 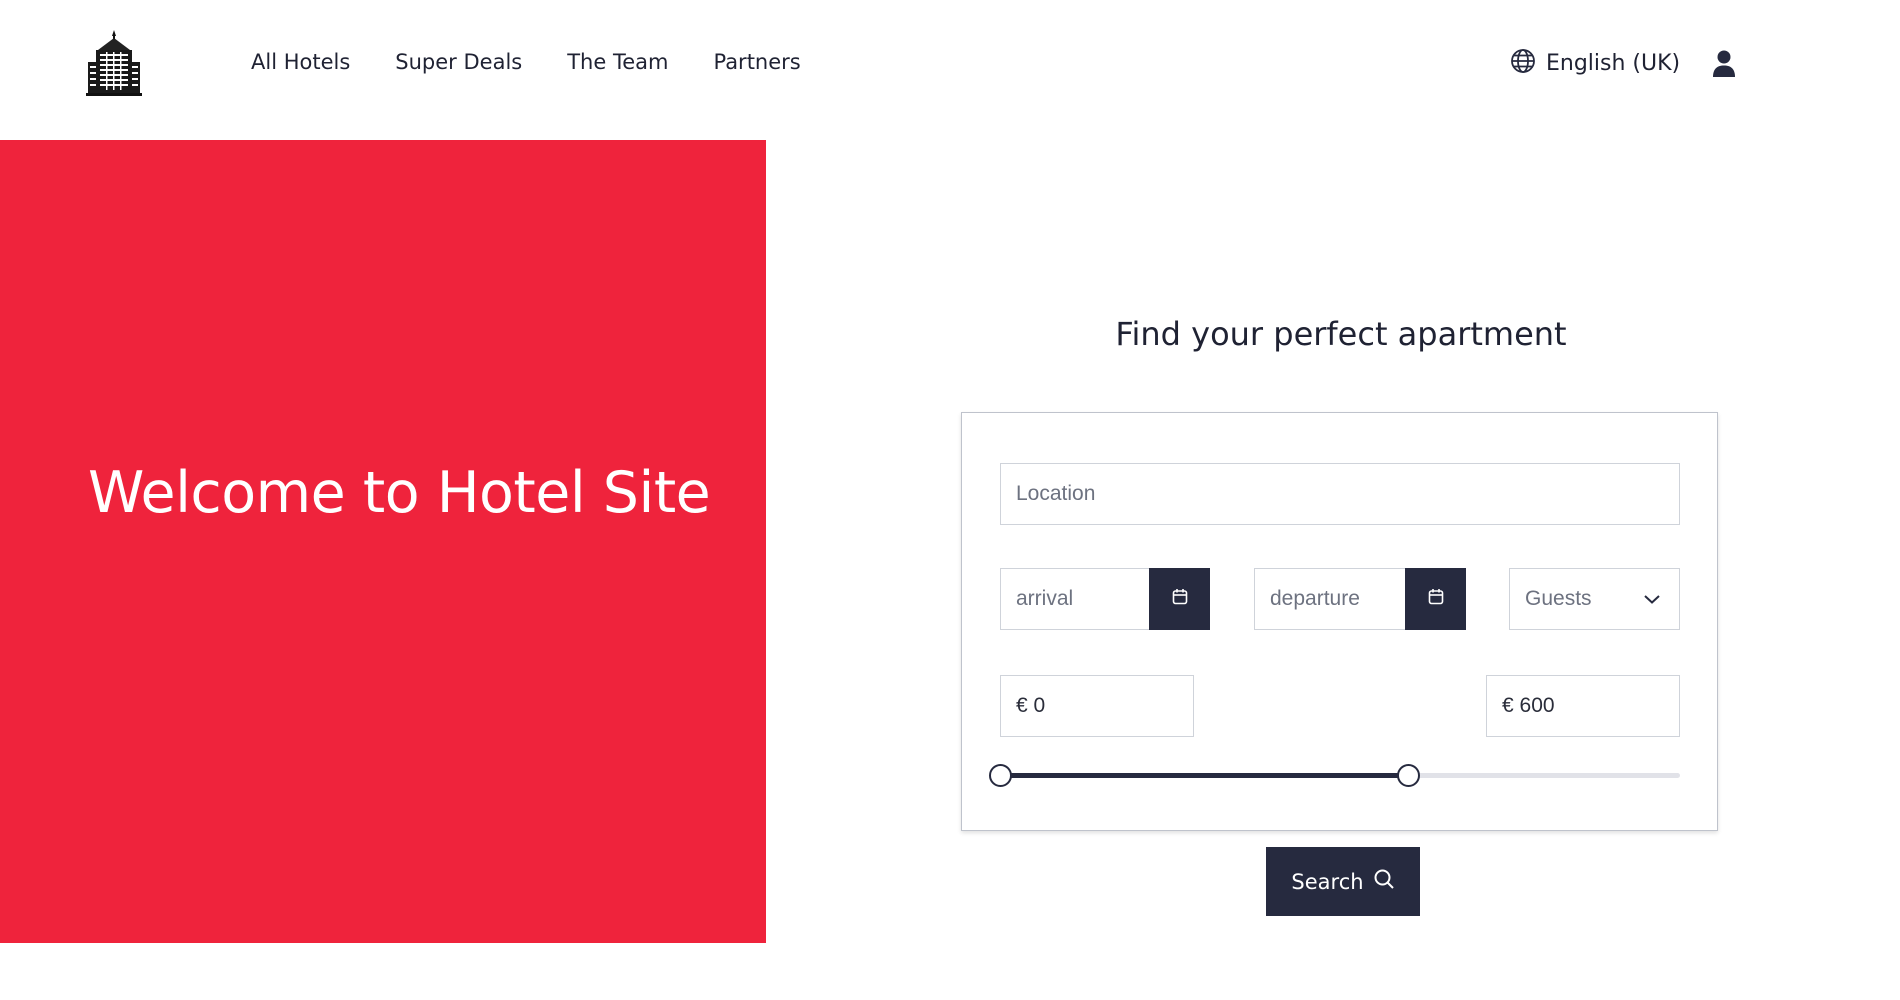 I want to click on language-selector: English (UK), so click(x=1595, y=63).